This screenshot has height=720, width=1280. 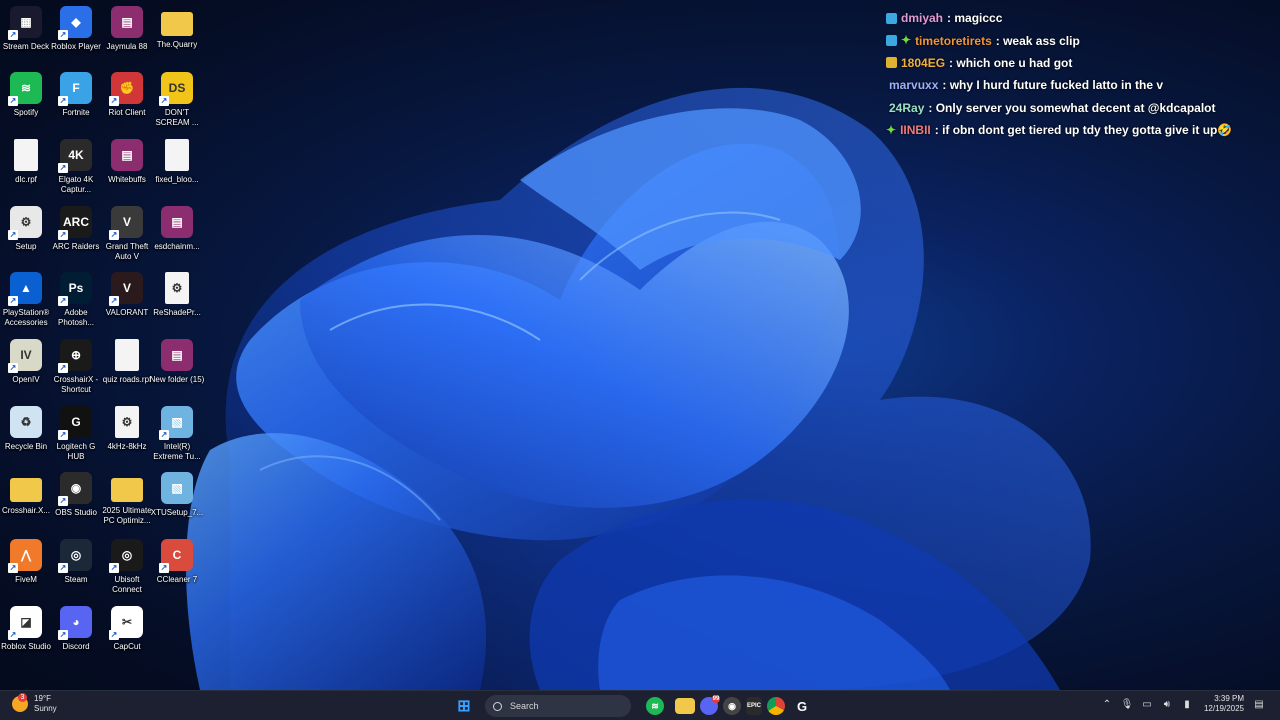 What do you see at coordinates (26, 429) in the screenshot?
I see `desktop-icon: ♻ Recycle Bin` at bounding box center [26, 429].